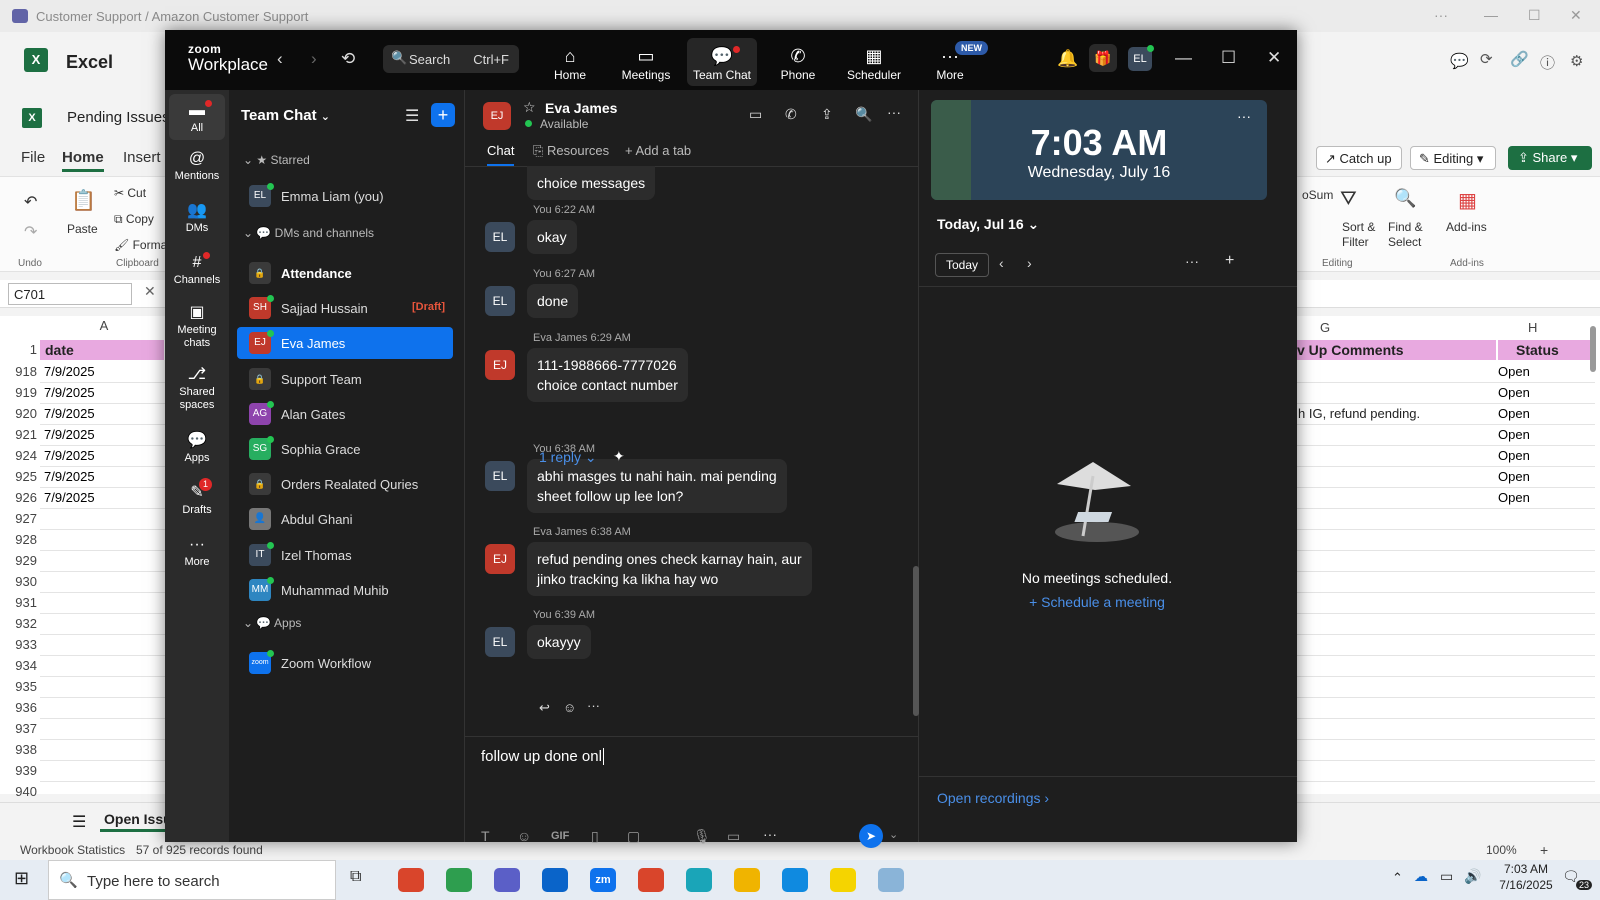 Image resolution: width=1600 pixels, height=900 pixels. What do you see at coordinates (345, 379) in the screenshot?
I see `chat-list-item: 🔒 Support Team` at bounding box center [345, 379].